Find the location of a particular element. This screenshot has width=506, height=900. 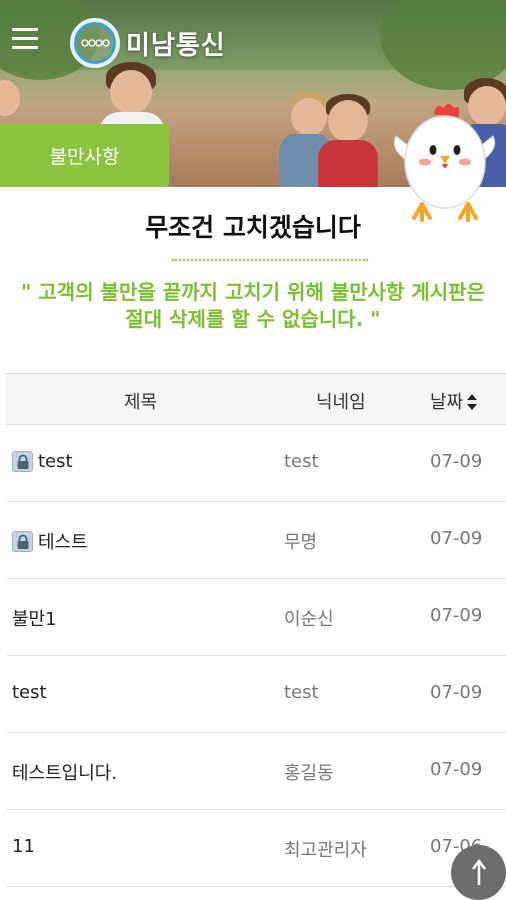

arrow-up-icon is located at coordinates (478, 871).